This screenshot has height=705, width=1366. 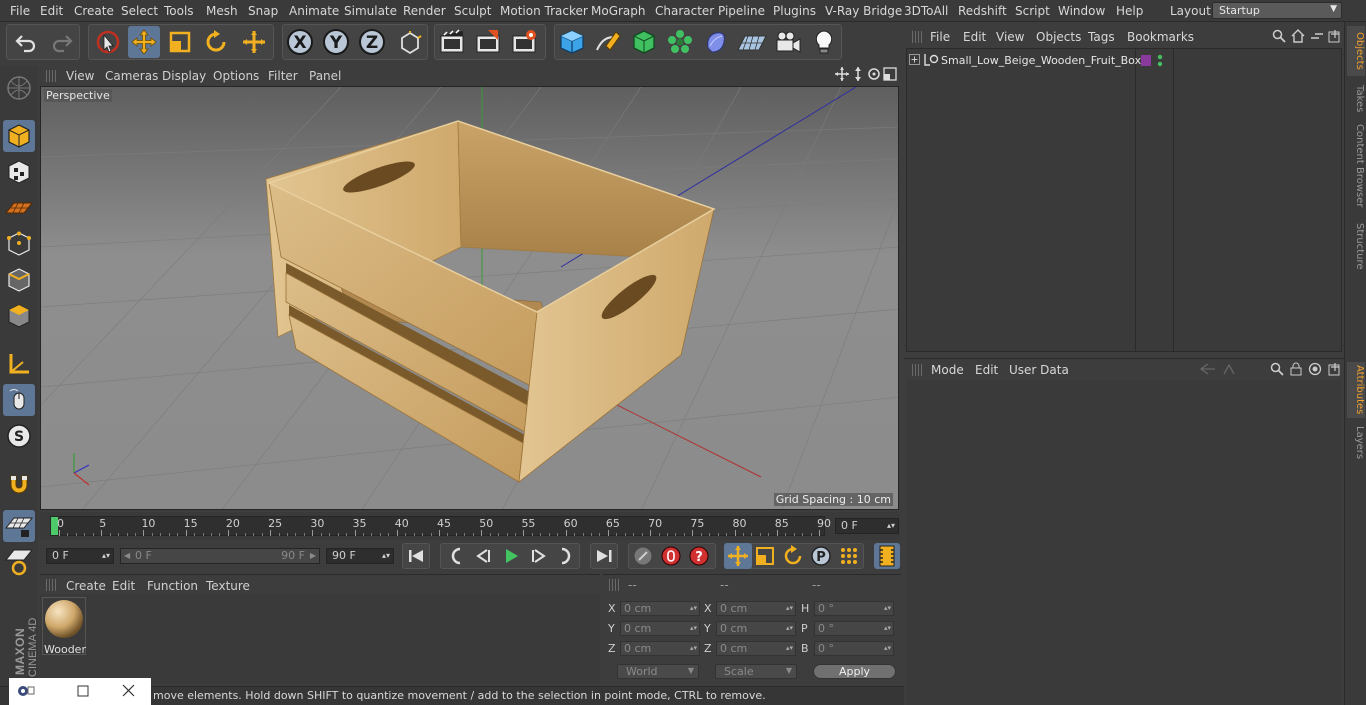 I want to click on play-button, so click(x=511, y=557).